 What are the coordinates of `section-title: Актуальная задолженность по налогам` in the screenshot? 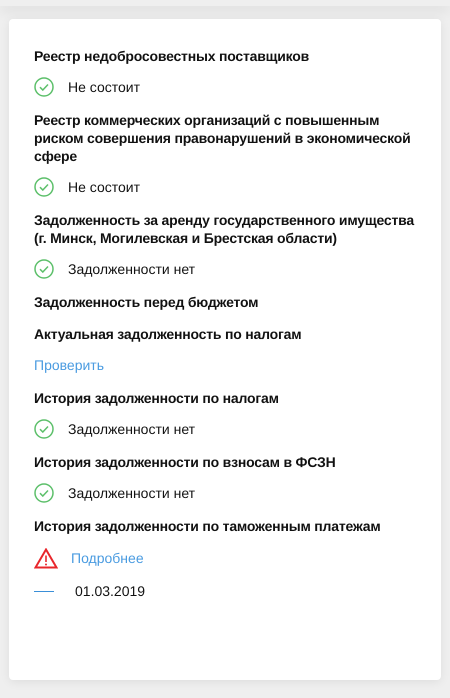 It's located at (168, 334).